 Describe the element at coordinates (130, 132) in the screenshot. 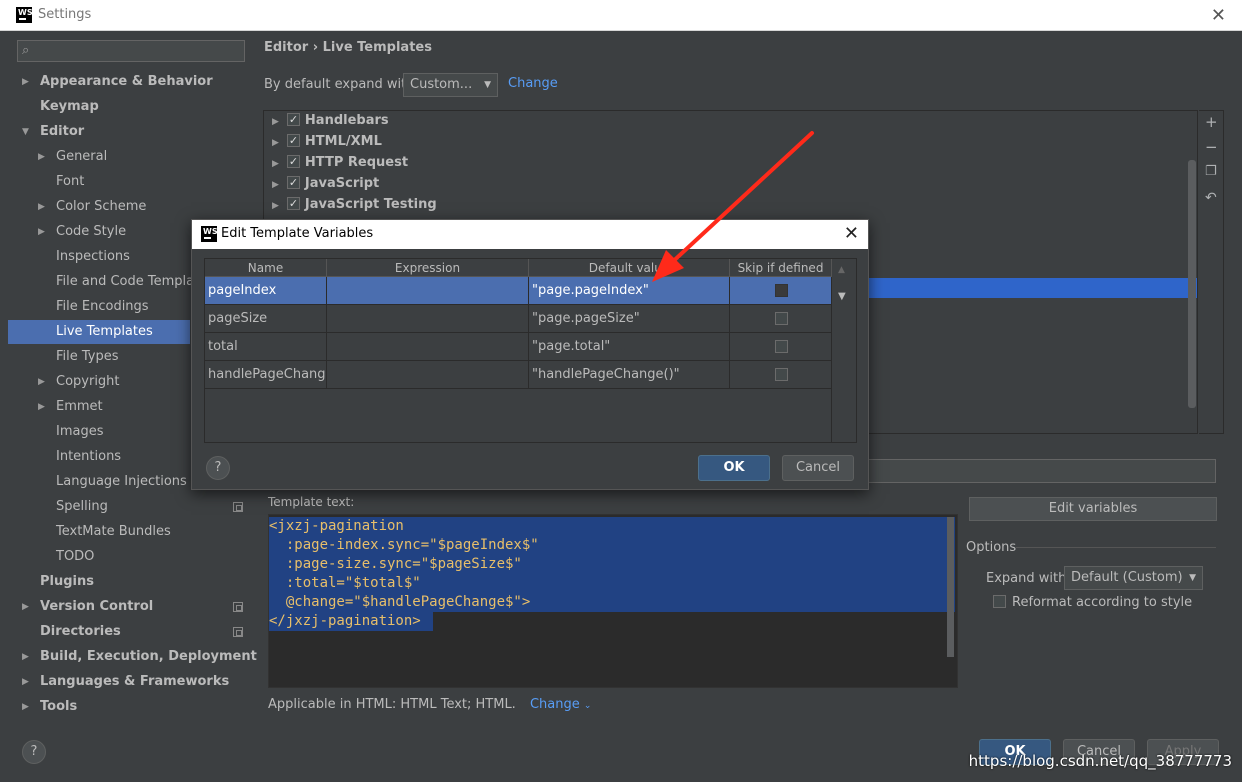

I see `sidebar-item-editor: ▼ Editor` at that location.